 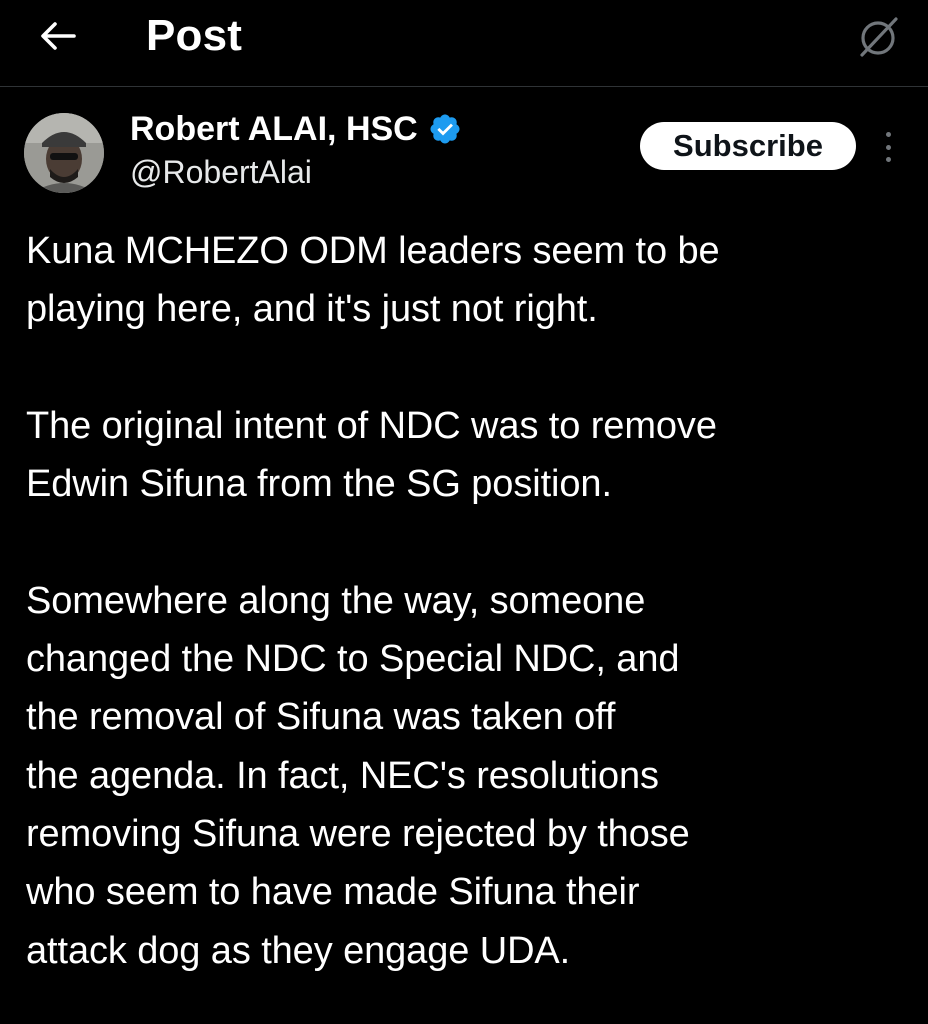 I want to click on subscribe-button: Subscribe, so click(x=748, y=146).